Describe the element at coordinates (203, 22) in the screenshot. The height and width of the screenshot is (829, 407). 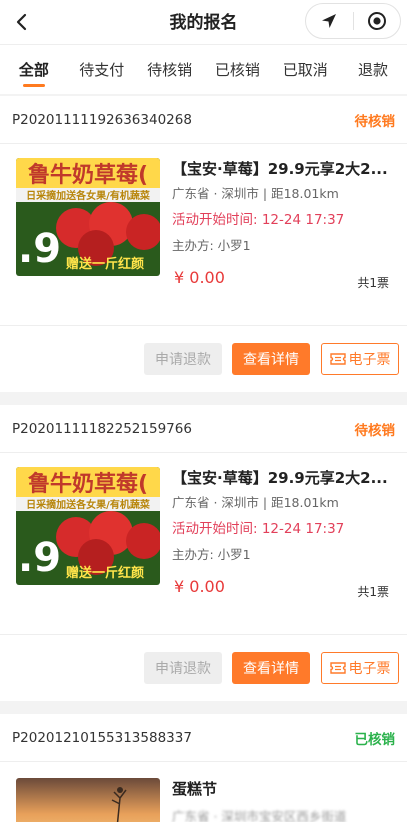
I see `nav-header: 我的报名` at that location.